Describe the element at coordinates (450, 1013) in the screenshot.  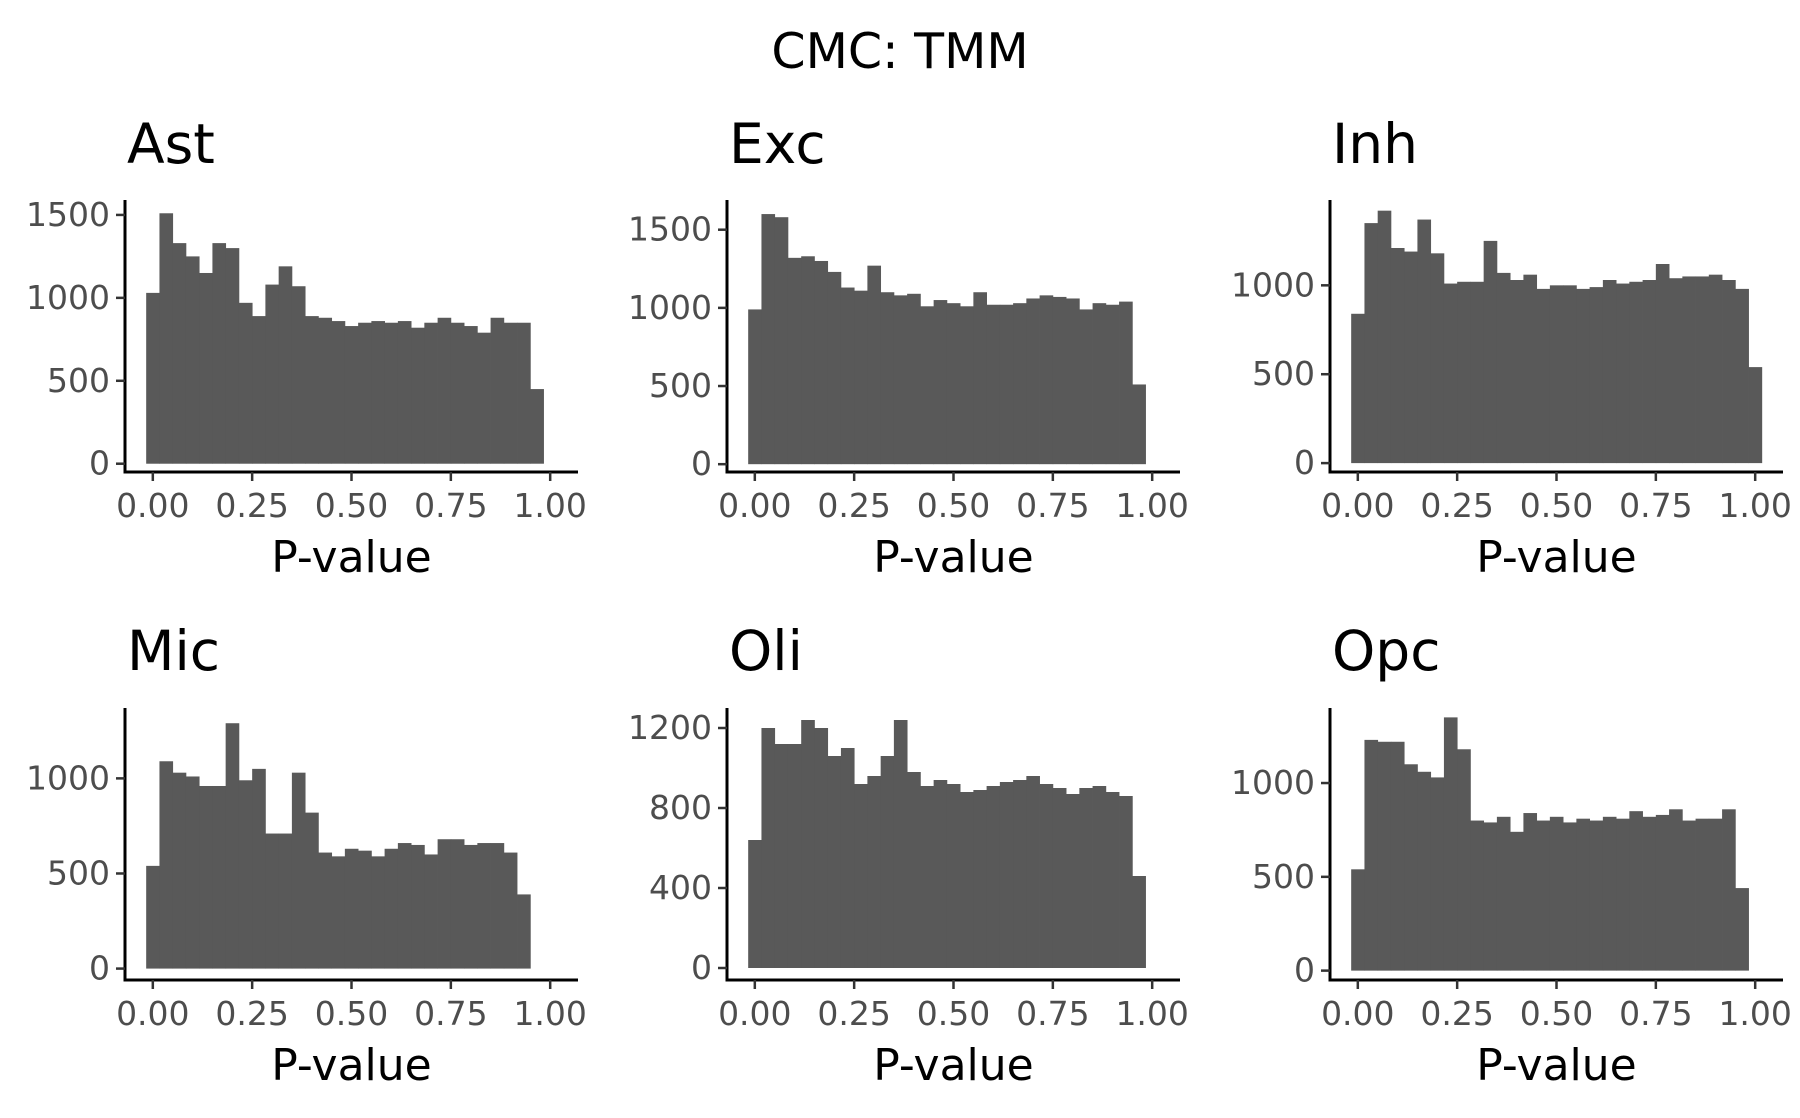
I see `x-tick-label: 0.75` at that location.